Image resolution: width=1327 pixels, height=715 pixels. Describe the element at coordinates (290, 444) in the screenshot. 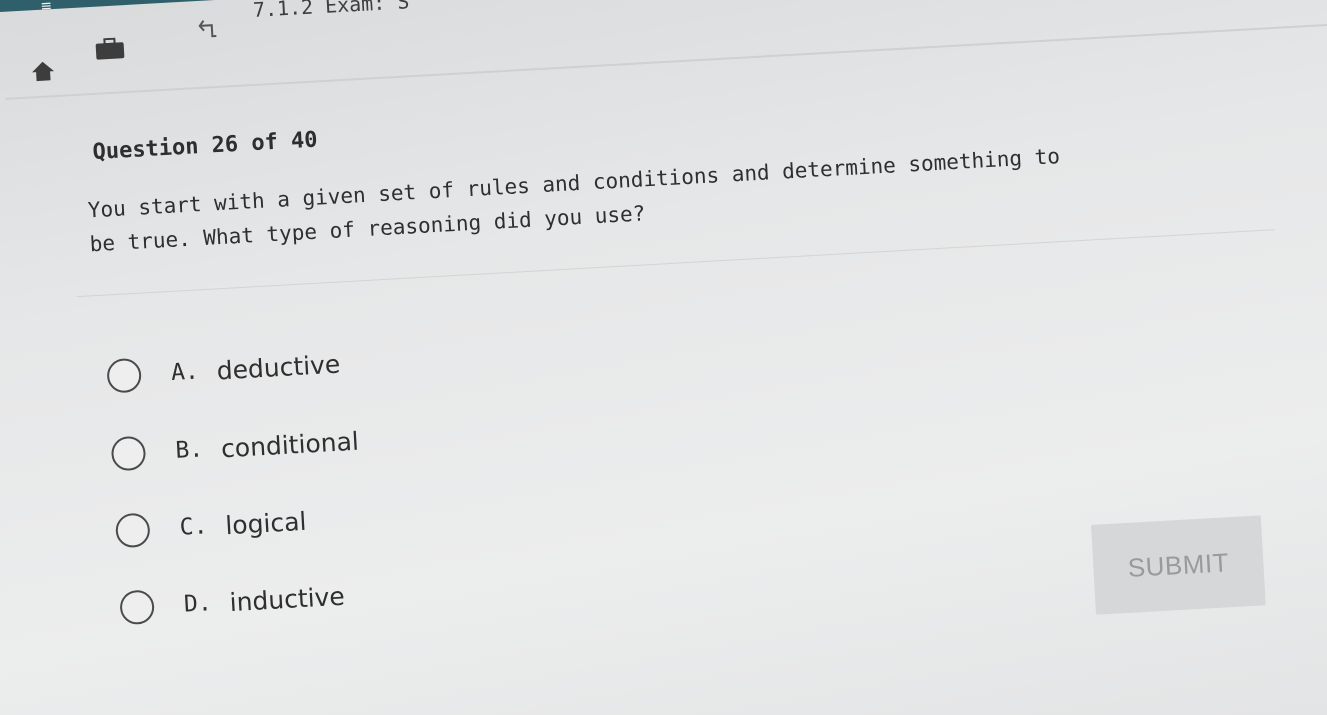

I see `option-text: conditional` at that location.